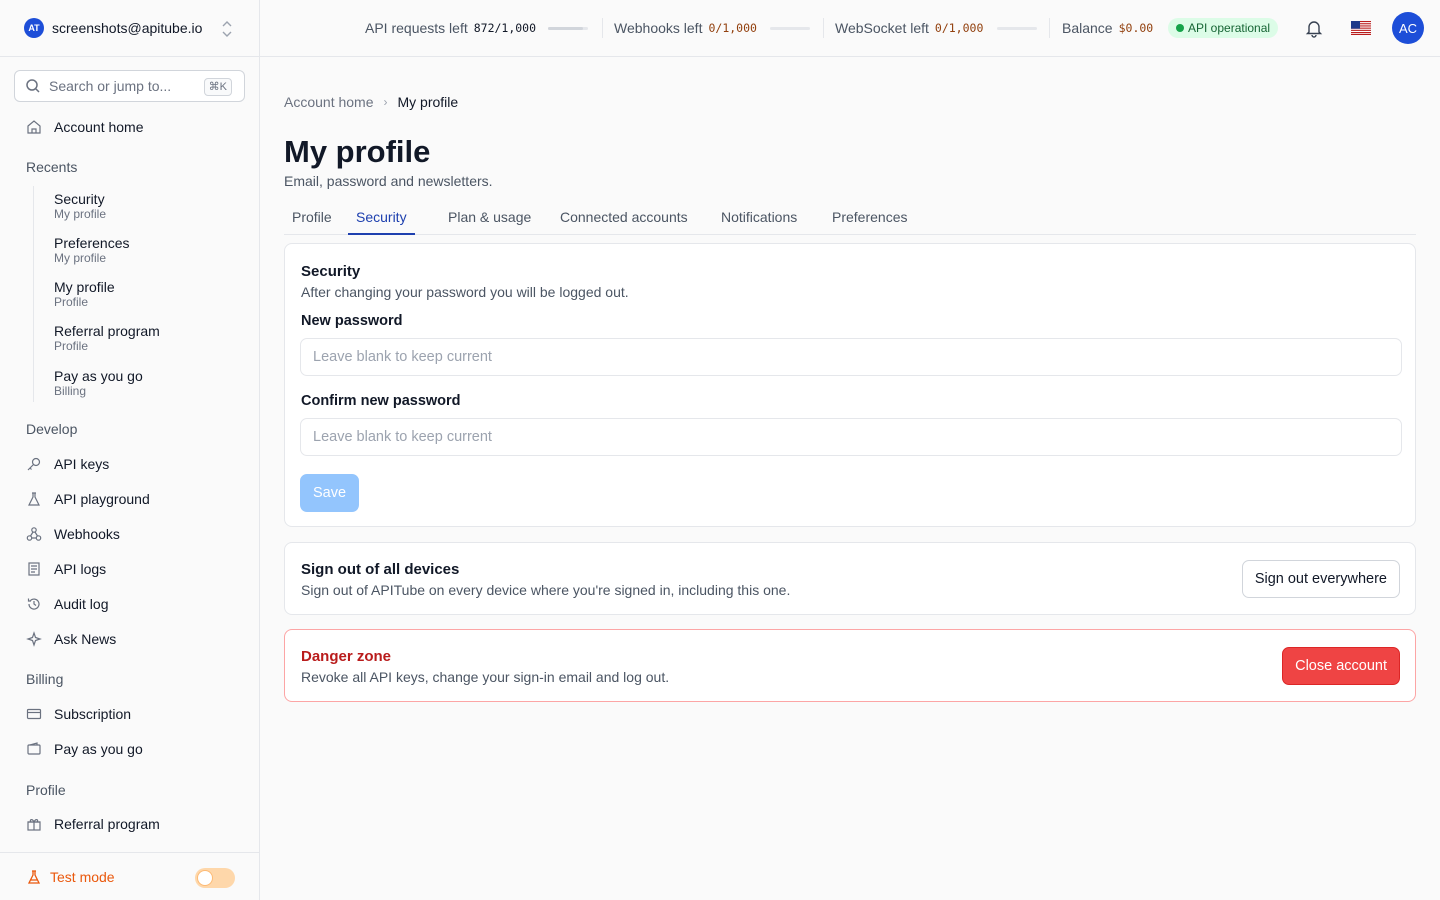 The image size is (1440, 900). What do you see at coordinates (34, 569) in the screenshot?
I see `logs-icon` at bounding box center [34, 569].